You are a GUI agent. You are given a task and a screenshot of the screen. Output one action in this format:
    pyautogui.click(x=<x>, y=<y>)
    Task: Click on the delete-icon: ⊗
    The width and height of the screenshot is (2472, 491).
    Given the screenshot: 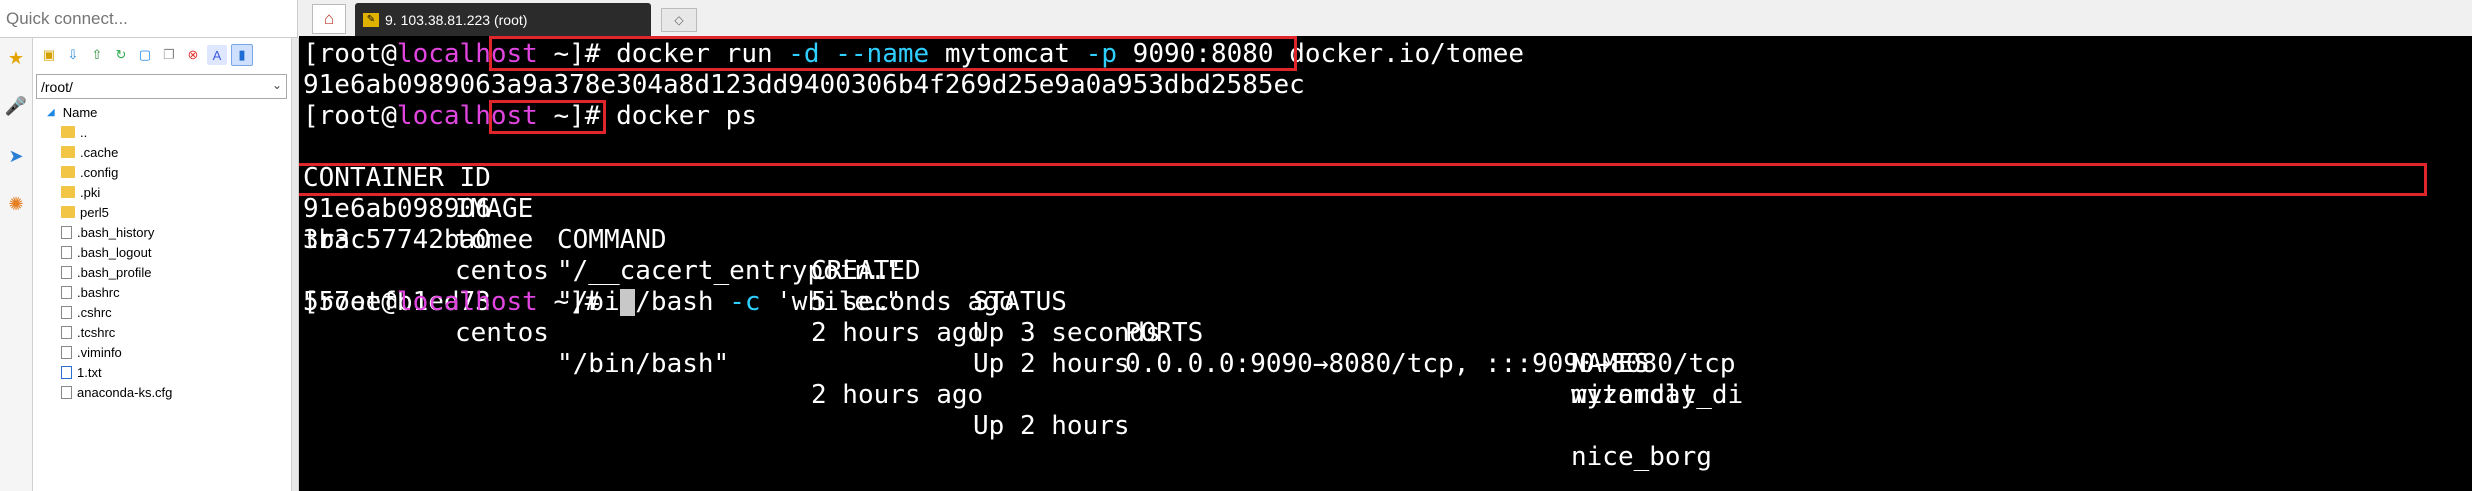 What is the action you would take?
    pyautogui.click(x=193, y=55)
    